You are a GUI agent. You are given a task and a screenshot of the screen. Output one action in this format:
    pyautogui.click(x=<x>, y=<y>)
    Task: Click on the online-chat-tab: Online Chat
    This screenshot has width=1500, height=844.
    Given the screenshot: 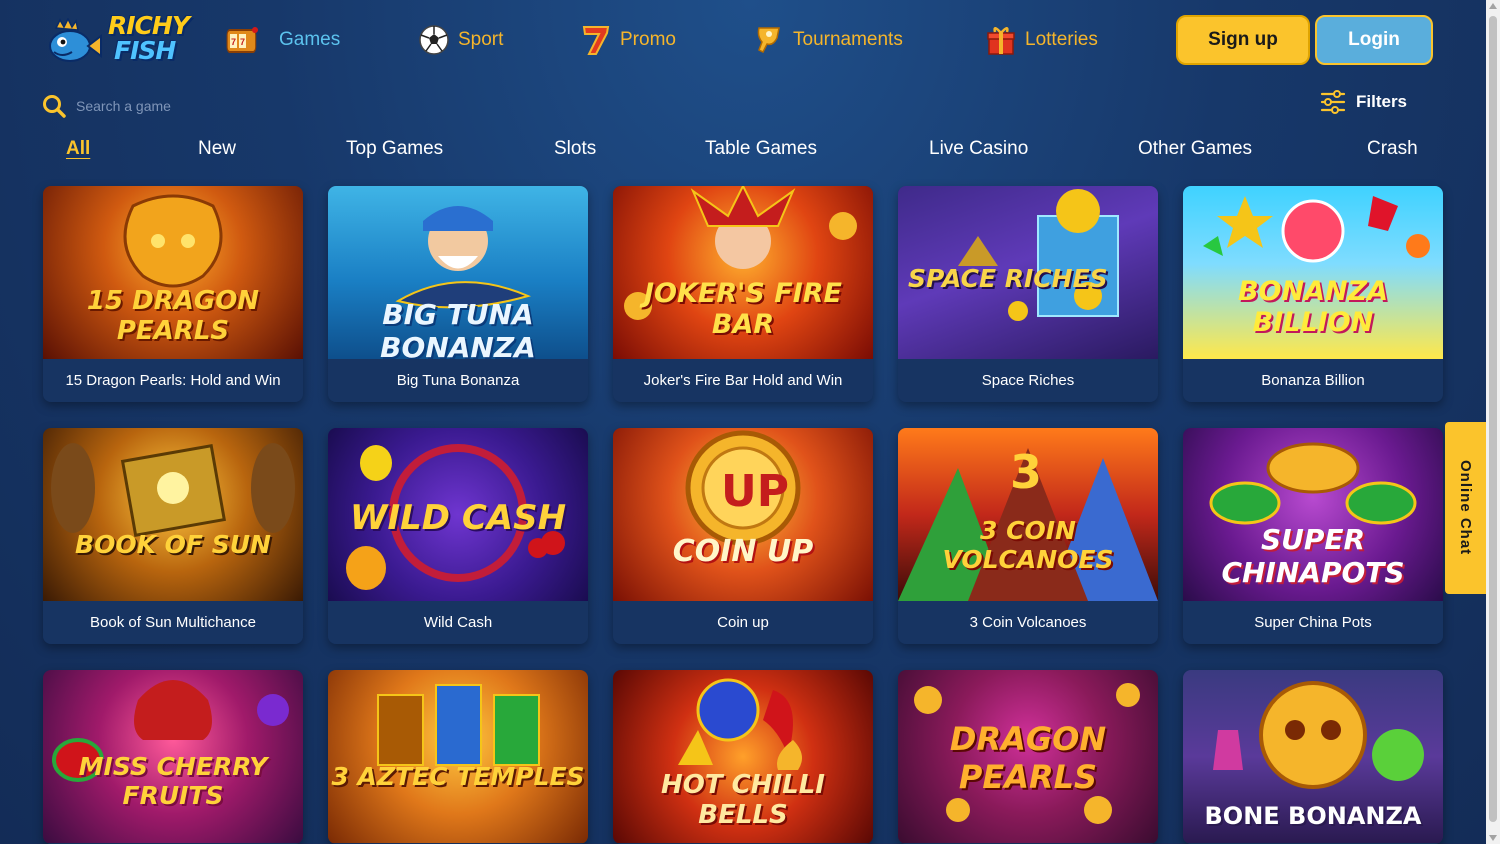 What is the action you would take?
    pyautogui.click(x=1465, y=508)
    